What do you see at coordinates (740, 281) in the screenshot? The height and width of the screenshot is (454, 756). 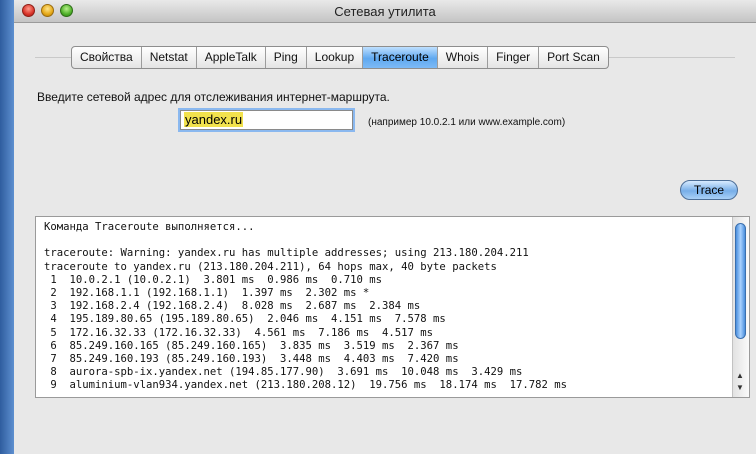 I see `scrollbar-thumb` at bounding box center [740, 281].